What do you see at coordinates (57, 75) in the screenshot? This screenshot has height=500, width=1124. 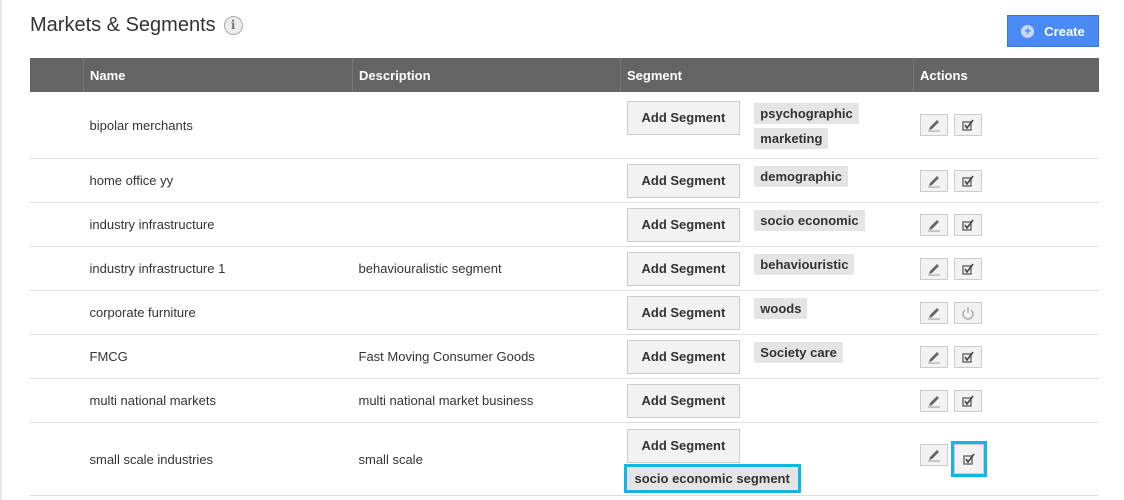 I see `header-blank` at bounding box center [57, 75].